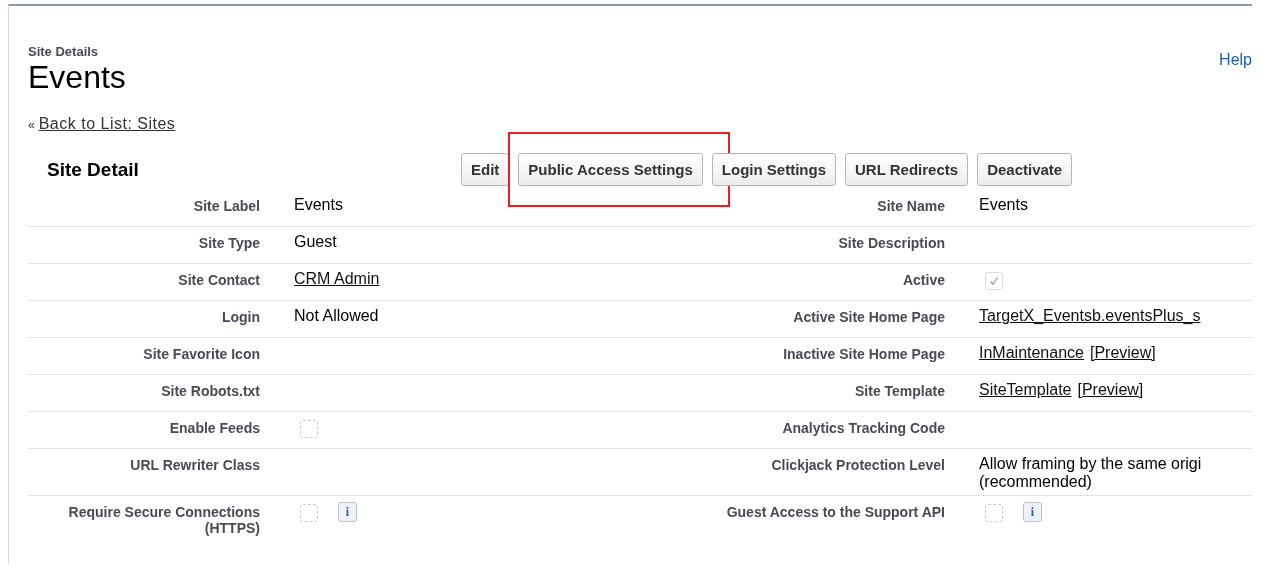 This screenshot has width=1269, height=565. What do you see at coordinates (1025, 169) in the screenshot?
I see `action-button: Deactivate` at bounding box center [1025, 169].